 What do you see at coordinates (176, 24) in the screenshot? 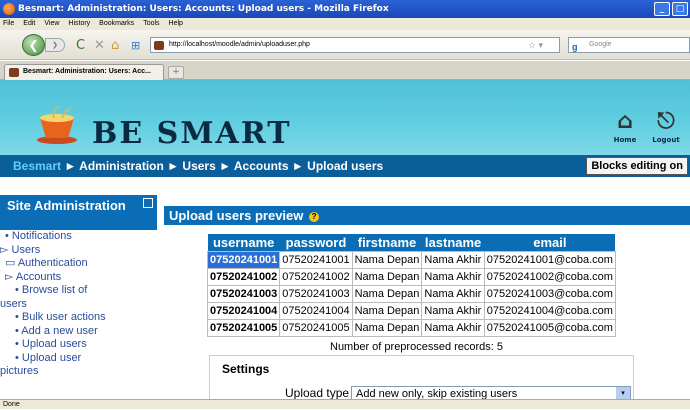
I see `menu-help: Help` at bounding box center [176, 24].